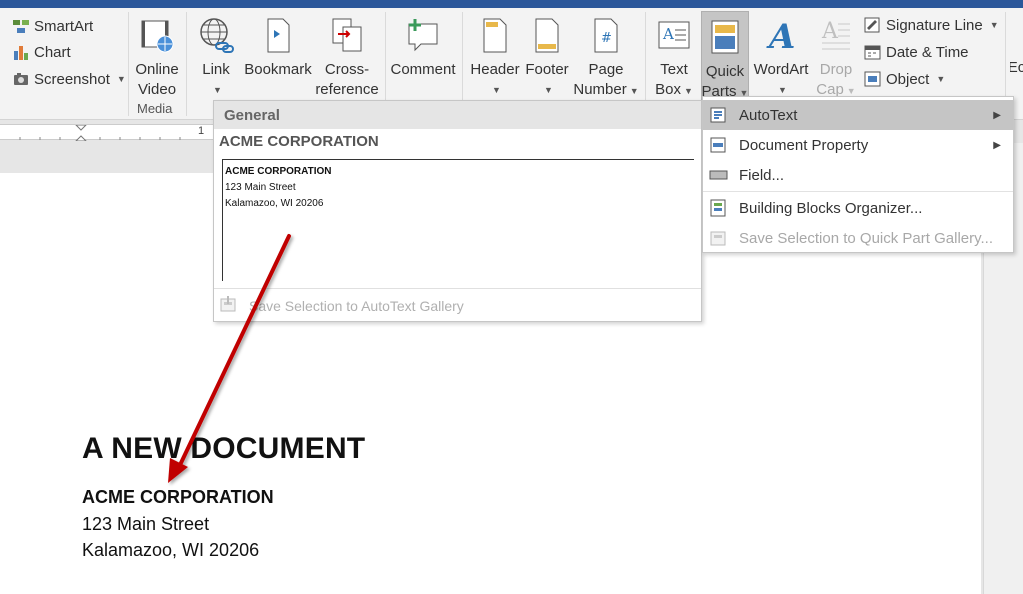  Describe the element at coordinates (157, 89) in the screenshot. I see `online-video-label-2: Video` at that location.